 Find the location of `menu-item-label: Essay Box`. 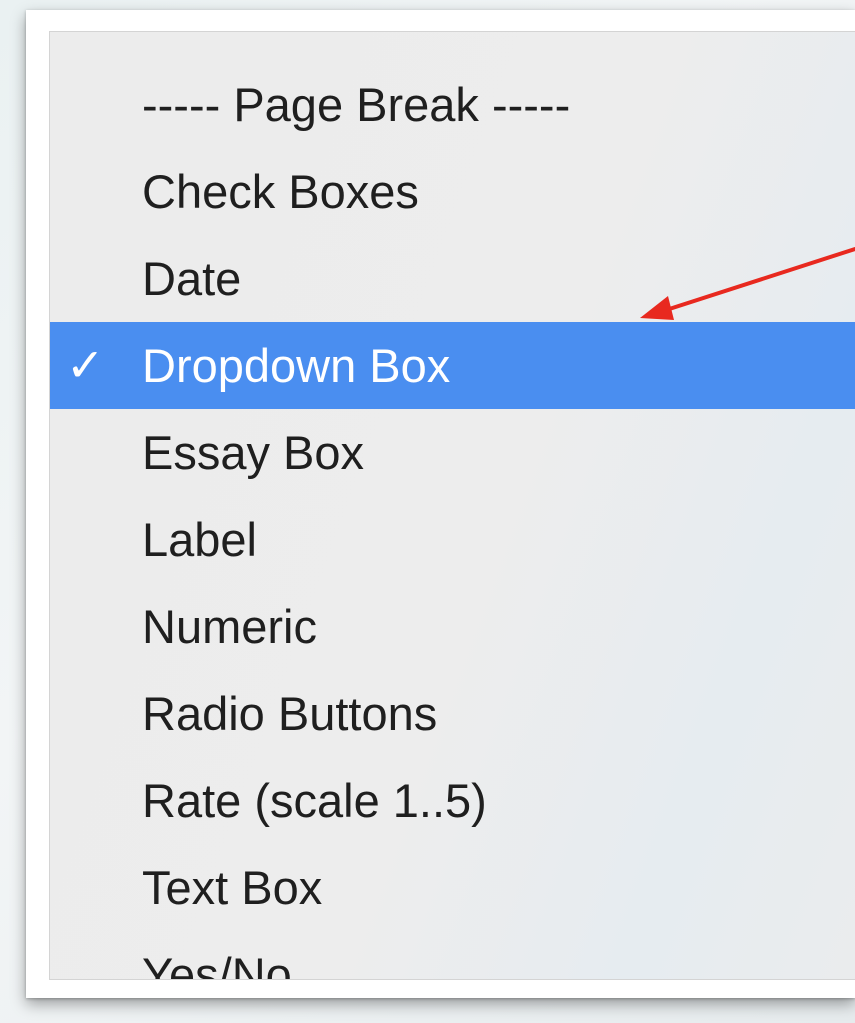

menu-item-label: Essay Box is located at coordinates (253, 452).